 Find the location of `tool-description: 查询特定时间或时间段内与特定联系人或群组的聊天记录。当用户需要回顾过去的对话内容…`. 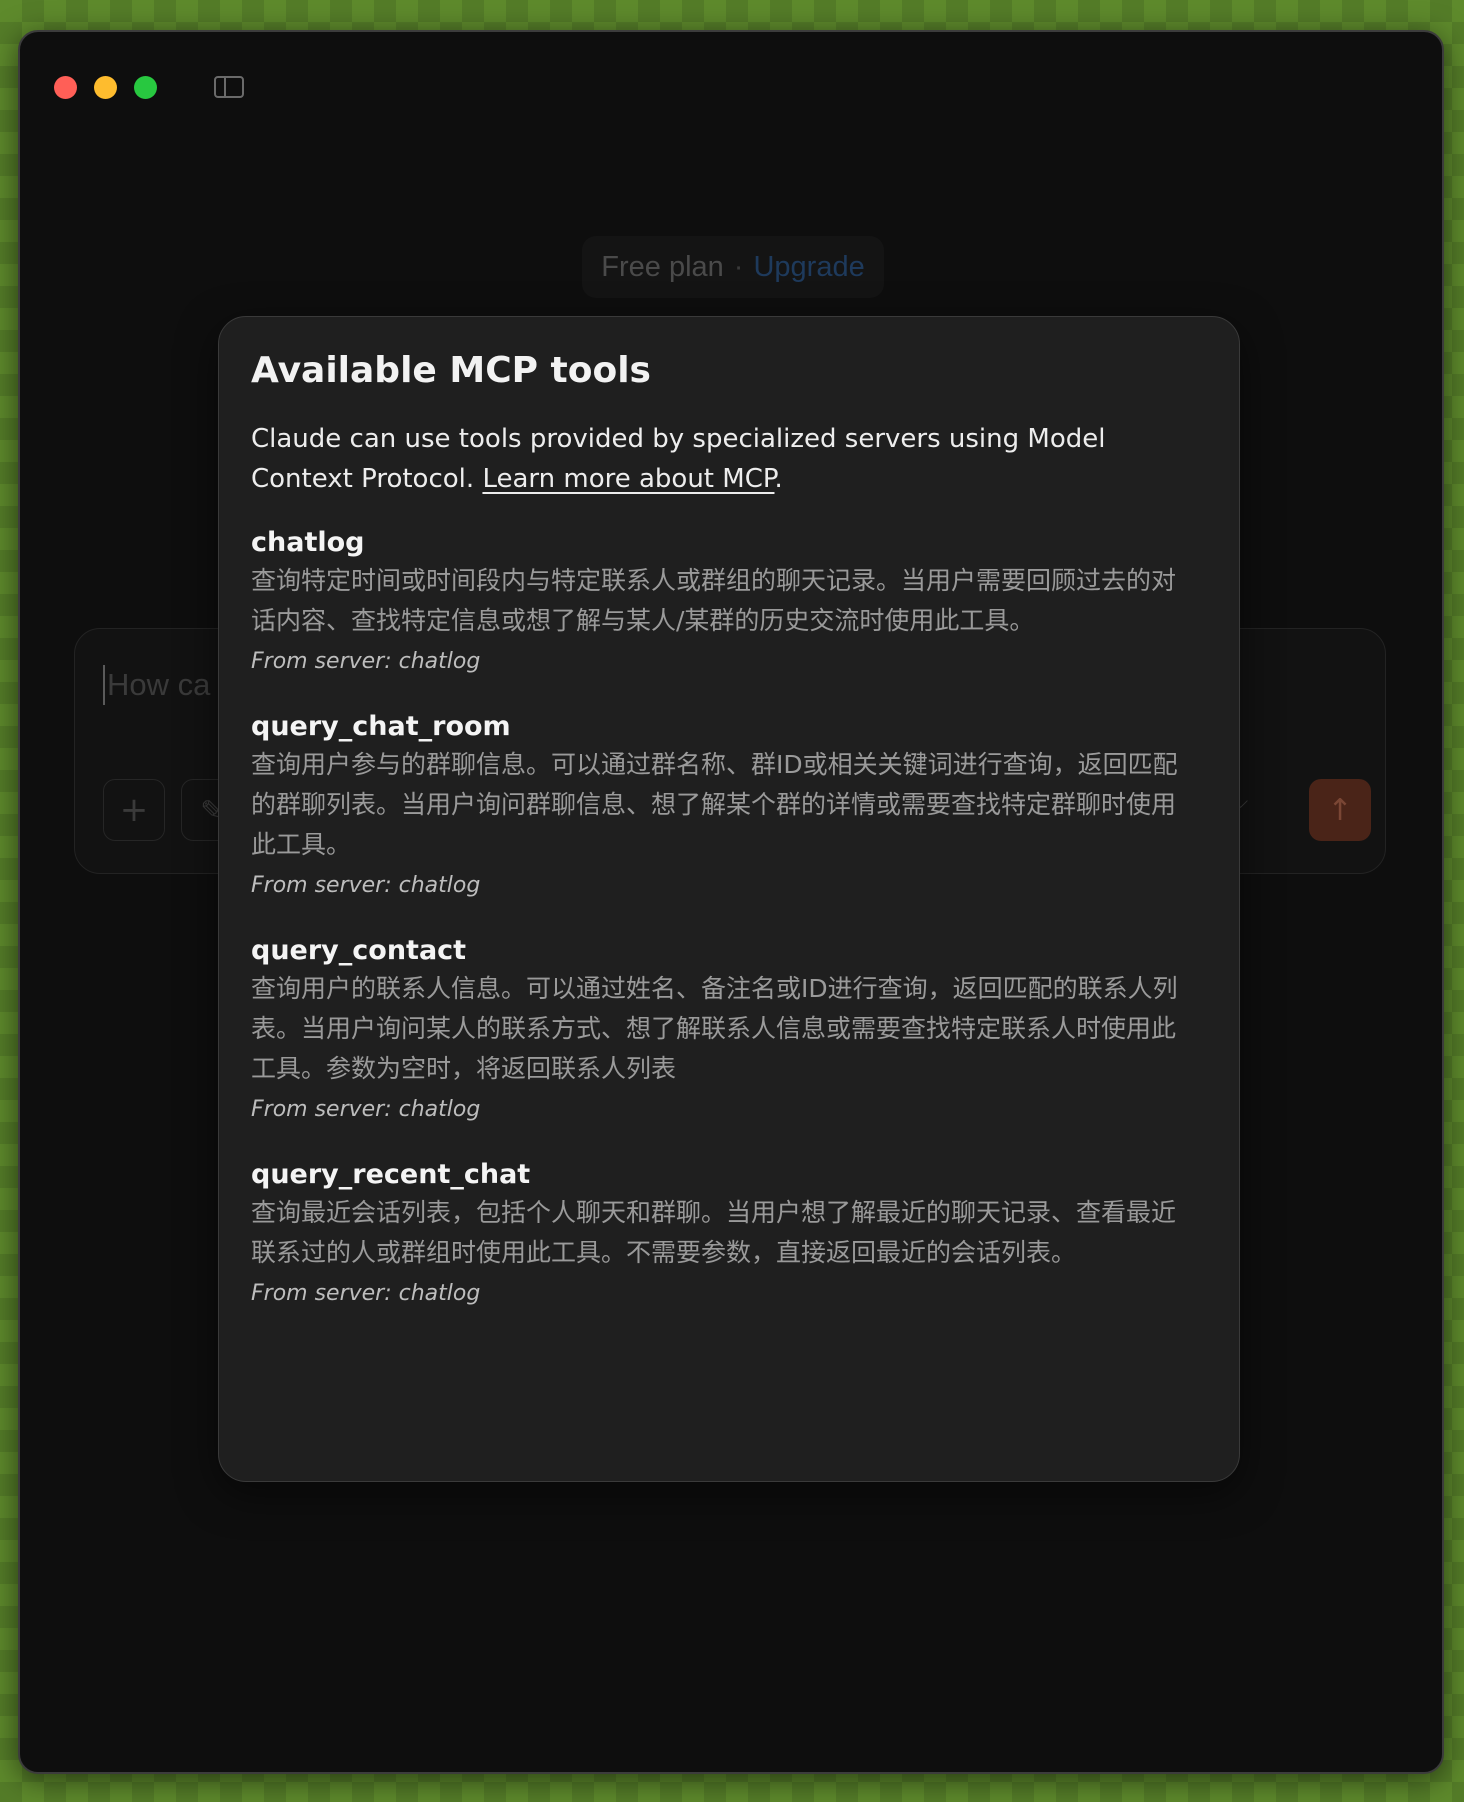

tool-description: 查询特定时间或时间段内与特定联系人或群组的聊天记录。当用户需要回顾过去的对话内容… is located at coordinates (714, 600).